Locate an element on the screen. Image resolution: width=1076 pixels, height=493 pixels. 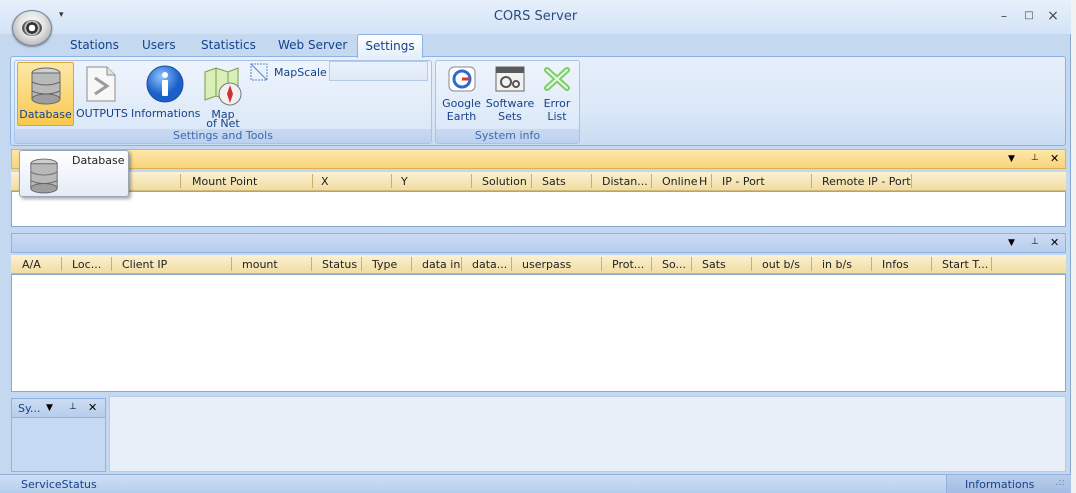
clients-panel-pin-icon: ⊥ is located at coordinates (1035, 242).